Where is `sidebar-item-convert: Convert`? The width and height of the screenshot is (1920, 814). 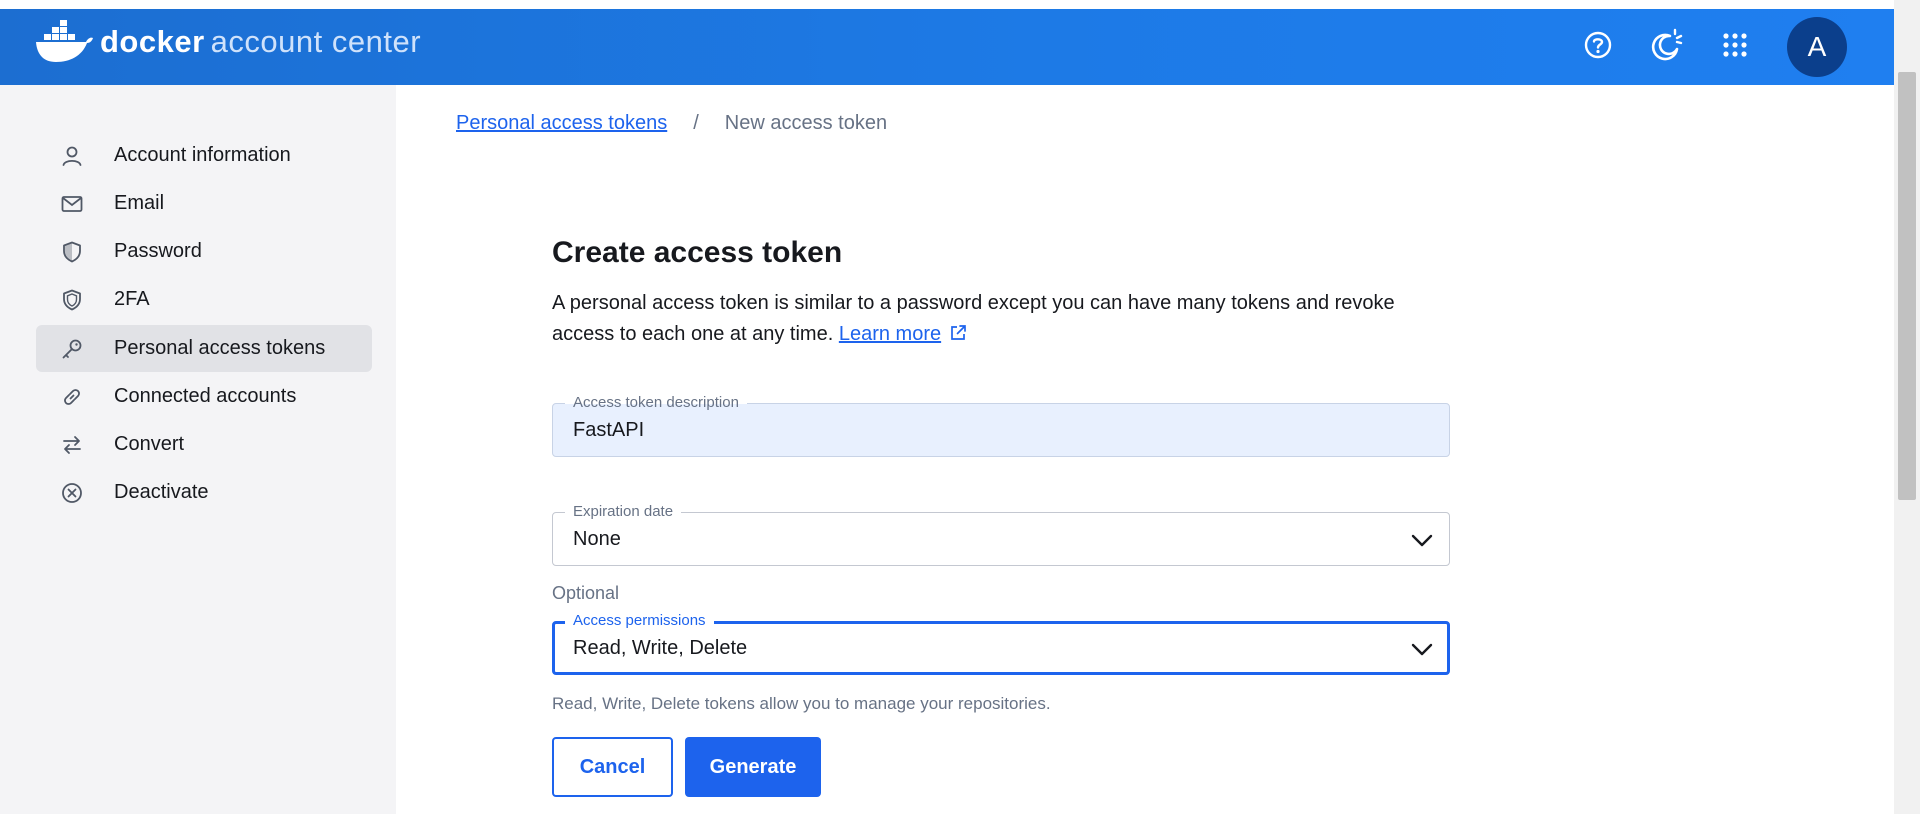
sidebar-item-convert: Convert is located at coordinates (204, 444).